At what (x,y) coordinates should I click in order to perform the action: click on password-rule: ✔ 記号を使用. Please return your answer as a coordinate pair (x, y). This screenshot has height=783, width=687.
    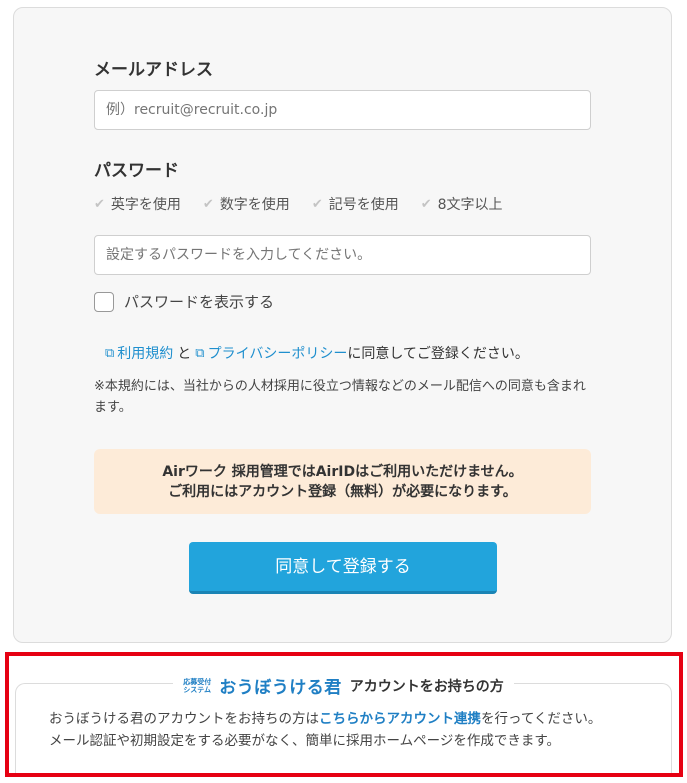
    Looking at the image, I should click on (355, 205).